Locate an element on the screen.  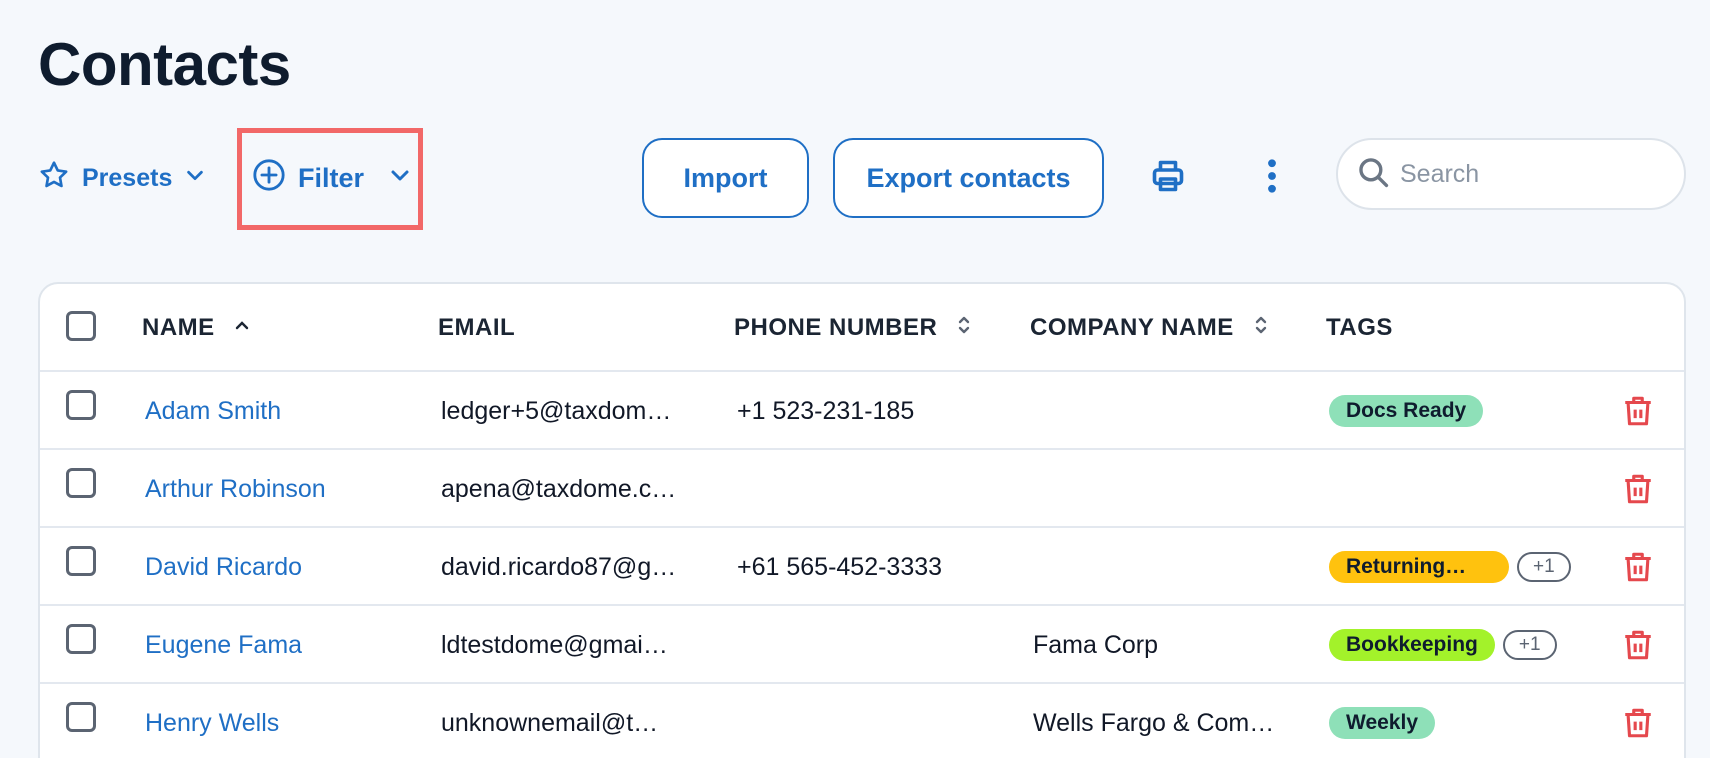
more-vertical-icon is located at coordinates (1272, 178).